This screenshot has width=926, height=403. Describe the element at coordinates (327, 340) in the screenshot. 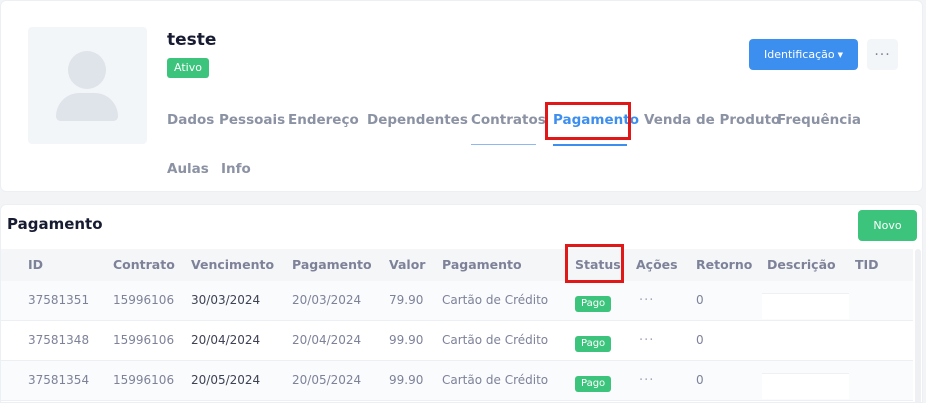

I see `cell-pagamento-date: 20/04/2024` at that location.